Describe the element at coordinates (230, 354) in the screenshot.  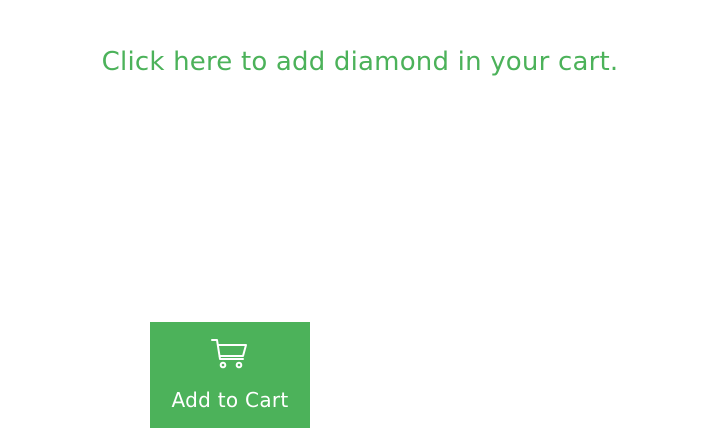
I see `shopping-cart-icon` at that location.